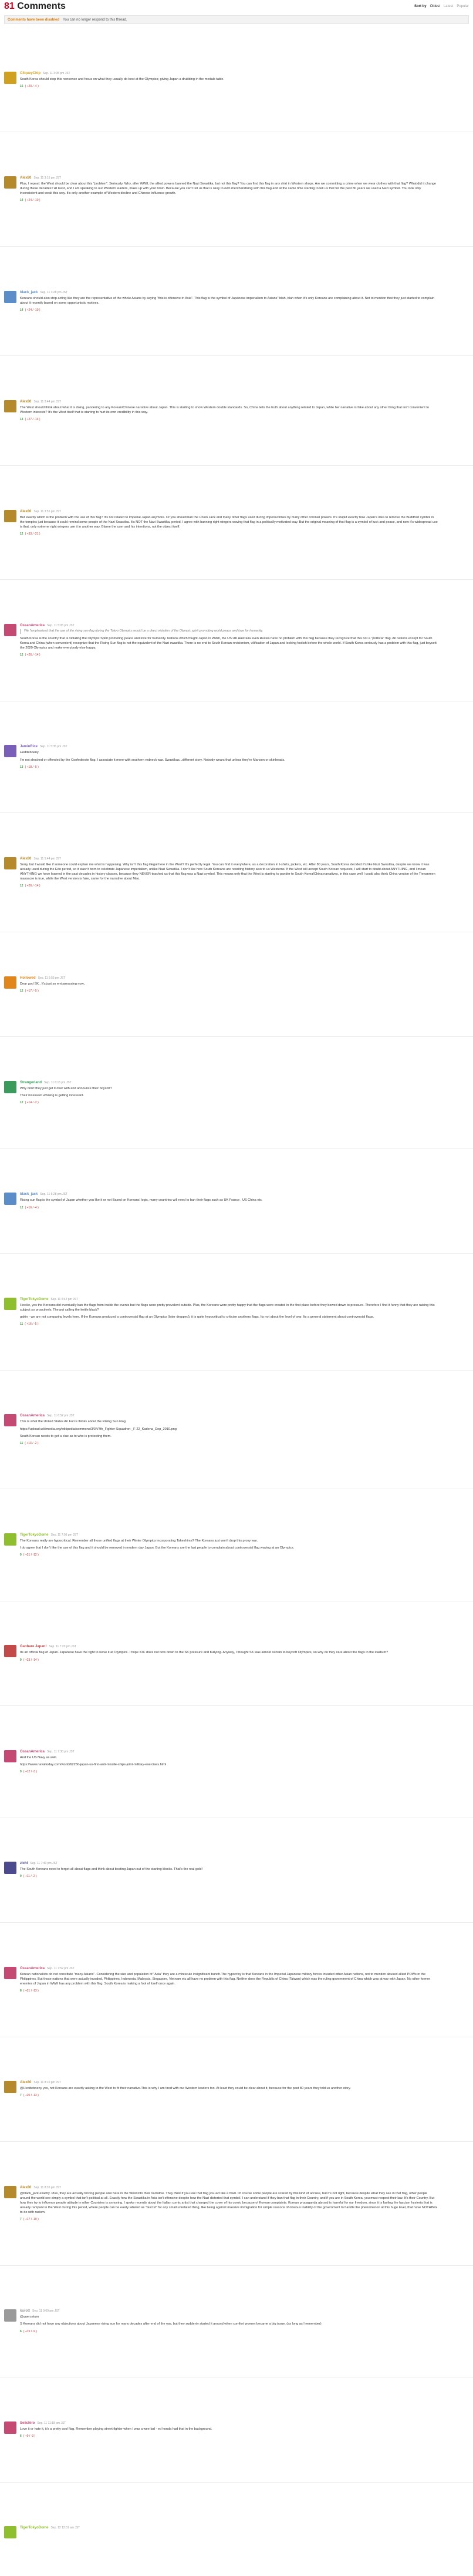 The width and height of the screenshot is (473, 2576). I want to click on comment-item: TigerTokyoDome Sep. 12 12:01 am JST, so click(237, 2528).